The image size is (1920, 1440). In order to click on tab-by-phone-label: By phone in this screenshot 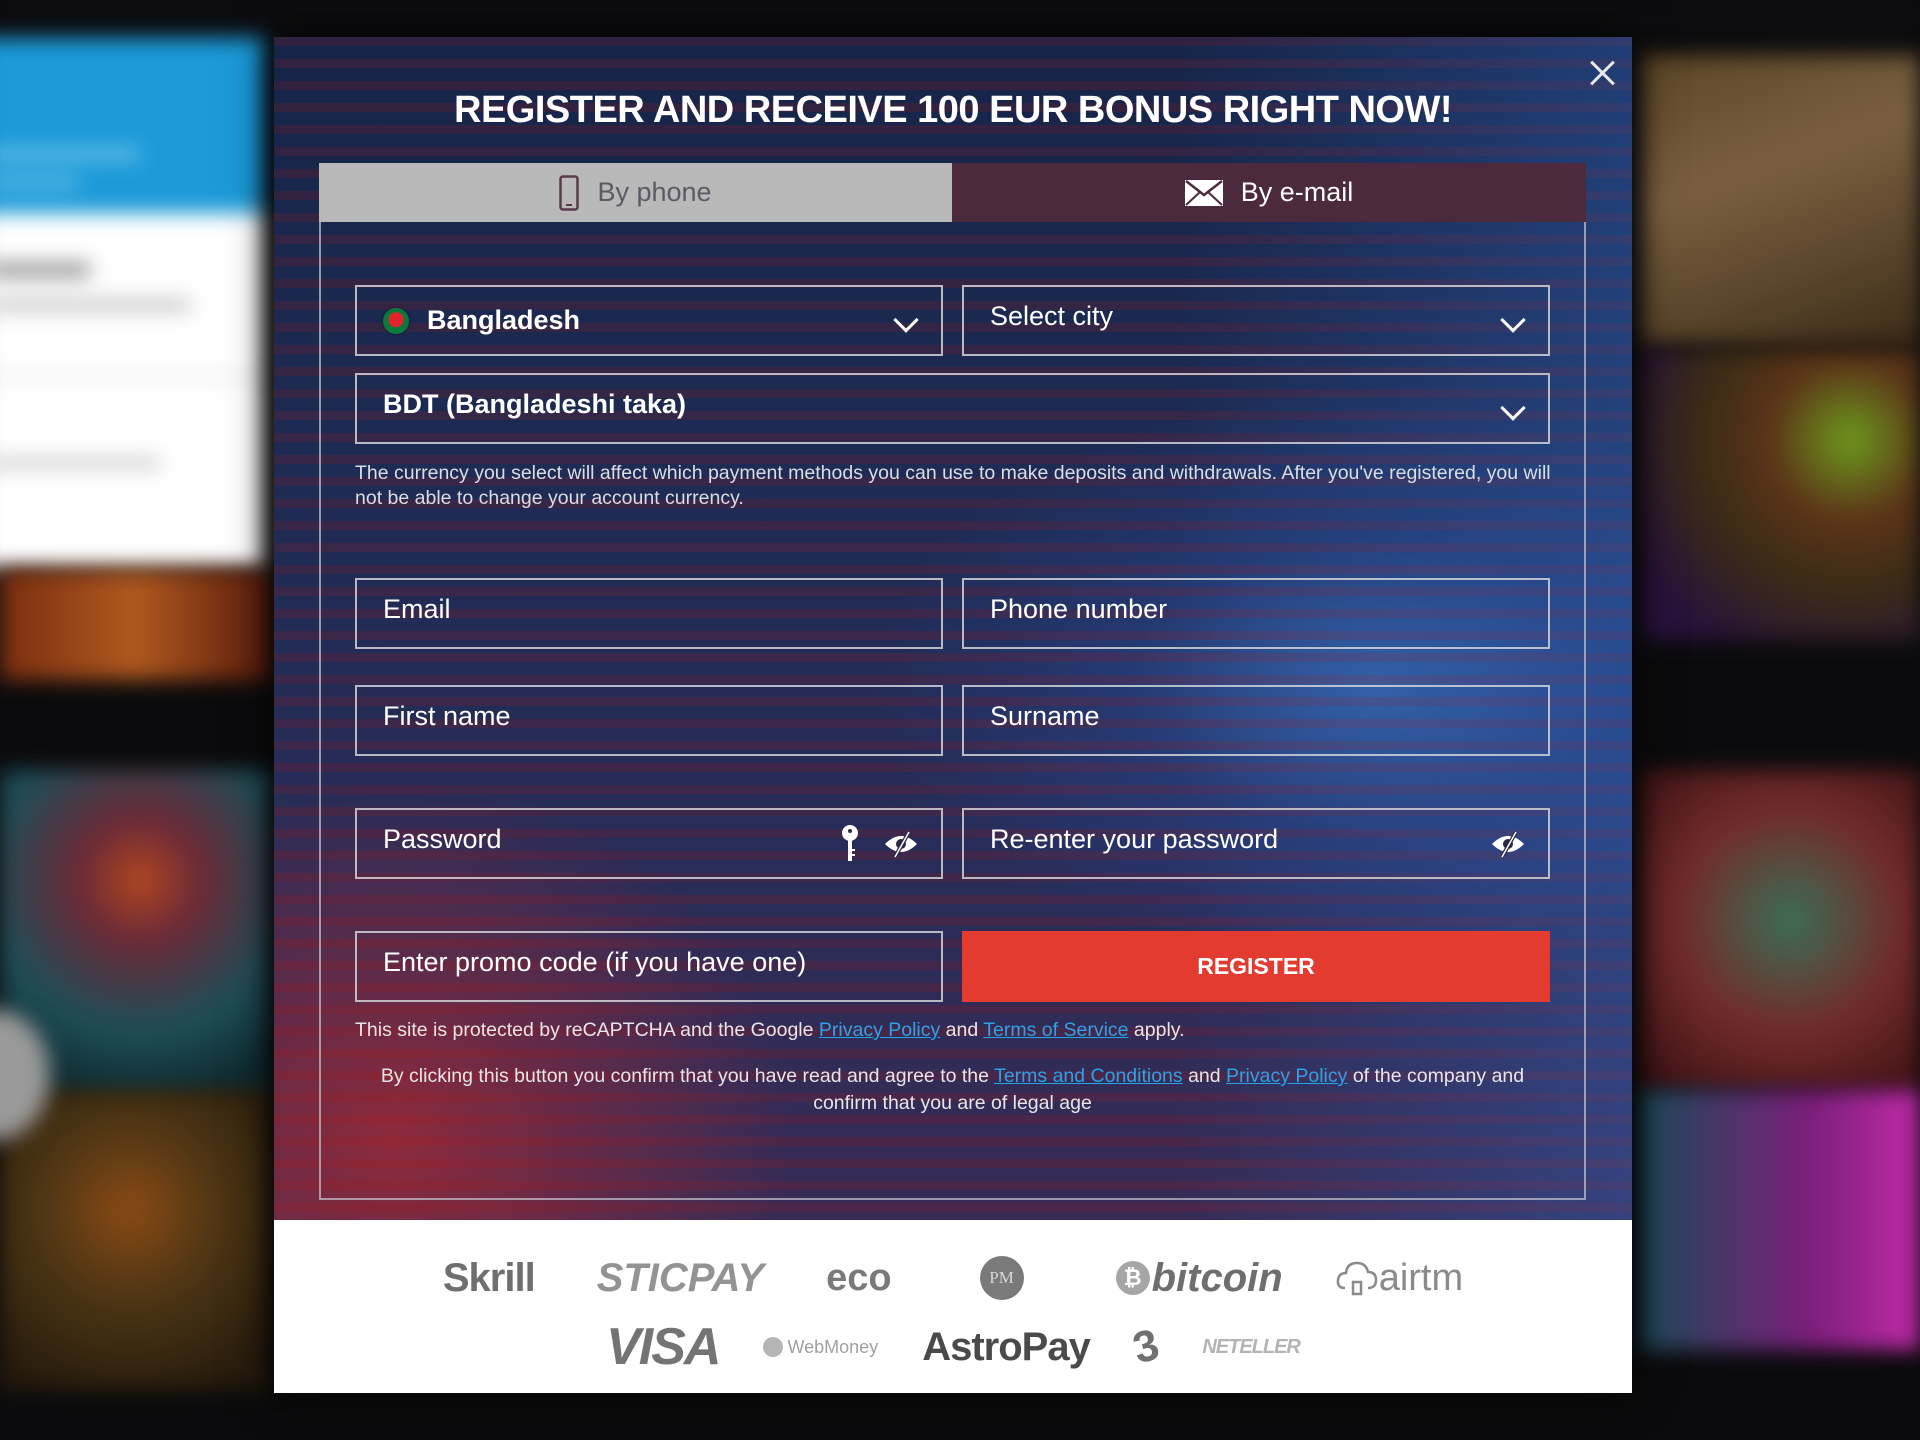, I will do `click(654, 192)`.